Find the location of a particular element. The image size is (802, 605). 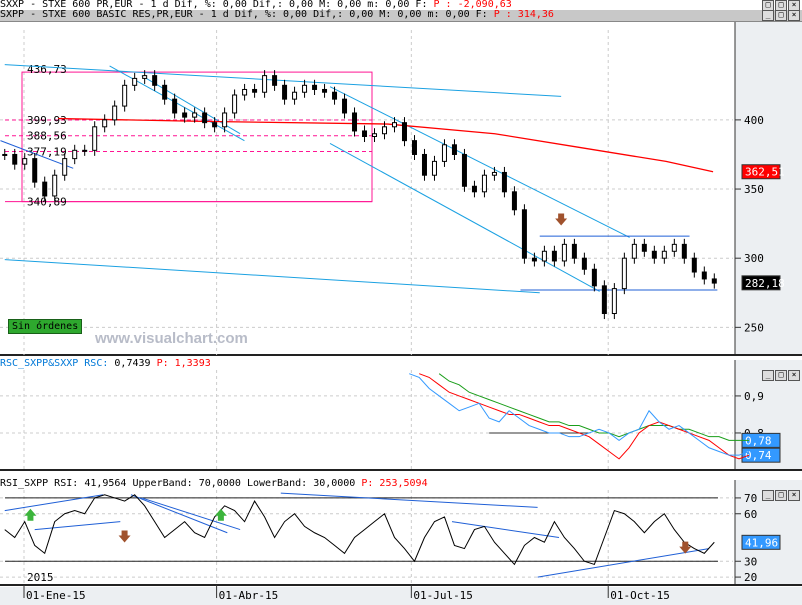

rsi-lower-label: LowerBand: is located at coordinates (277, 483).